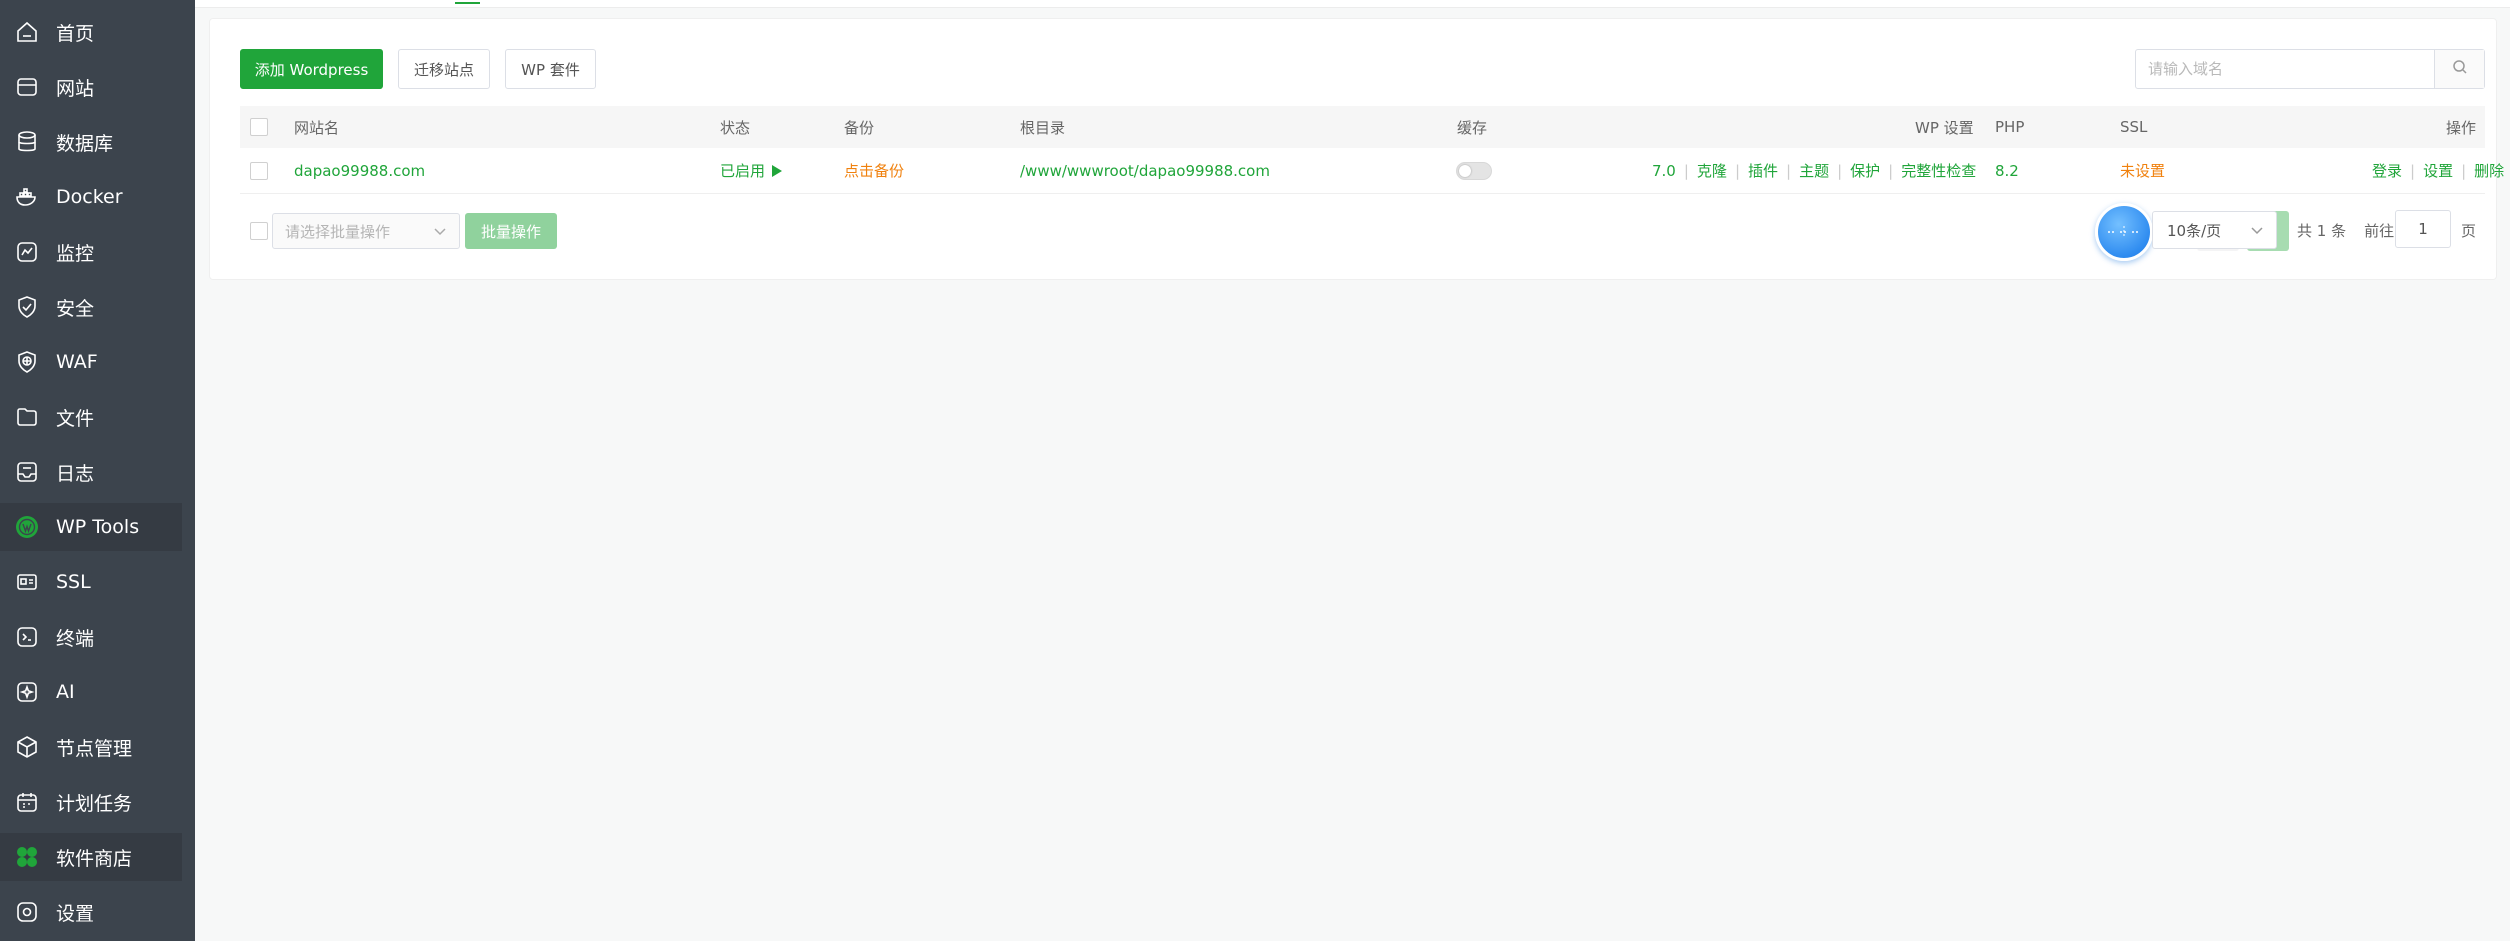 Image resolution: width=2510 pixels, height=941 pixels. Describe the element at coordinates (91, 692) in the screenshot. I see `sidebar-item-ai: AI` at that location.